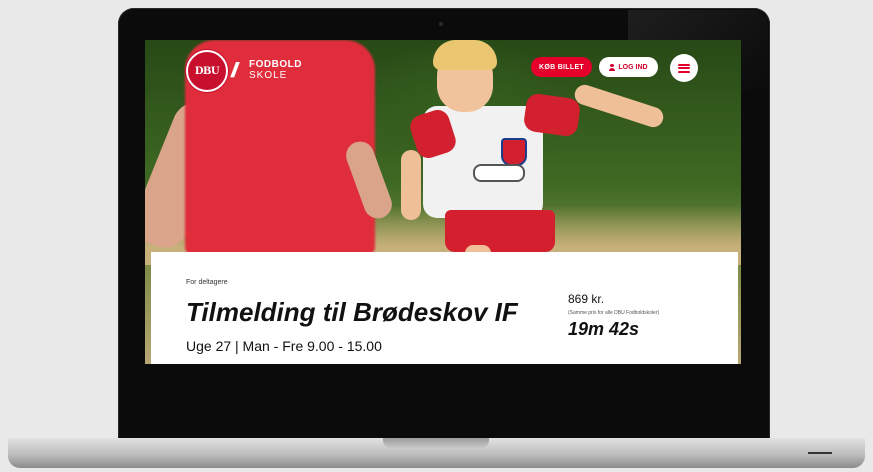 The height and width of the screenshot is (472, 873). What do you see at coordinates (284, 346) in the screenshot?
I see `schedule-text: Uge 27 | Man - Fre 9.00 - 15.00` at bounding box center [284, 346].